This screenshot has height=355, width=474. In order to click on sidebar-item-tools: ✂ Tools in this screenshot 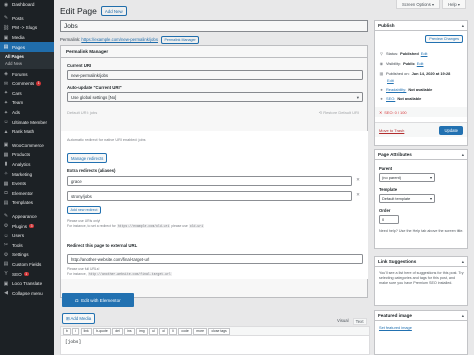, I will do `click(27, 245)`.